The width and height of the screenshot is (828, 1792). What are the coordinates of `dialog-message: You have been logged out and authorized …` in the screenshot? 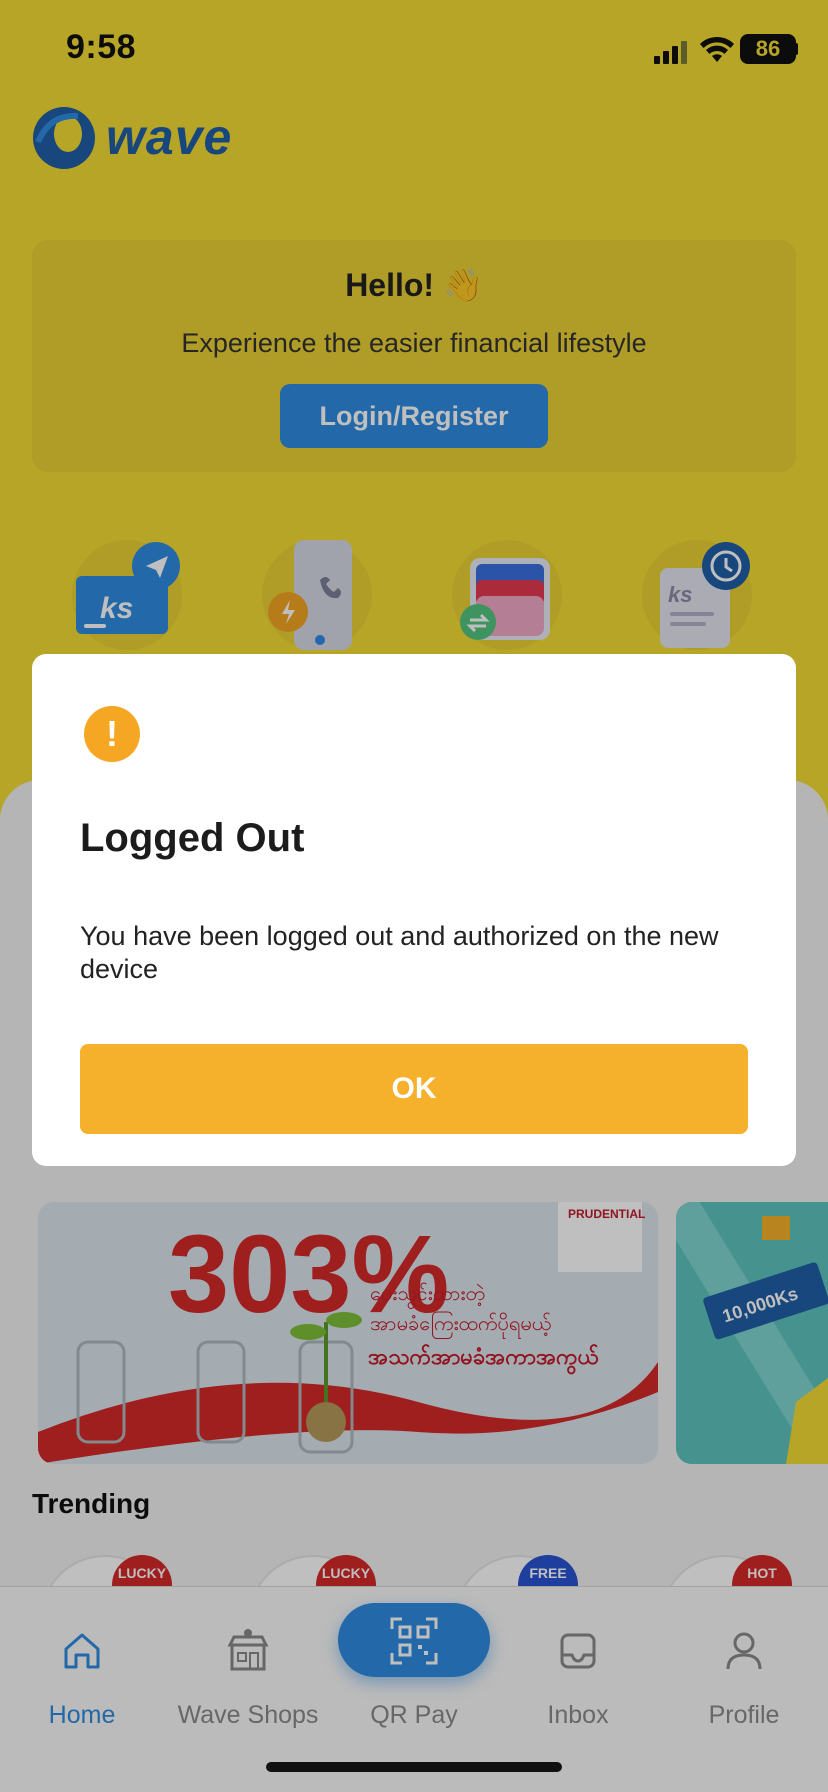 It's located at (399, 952).